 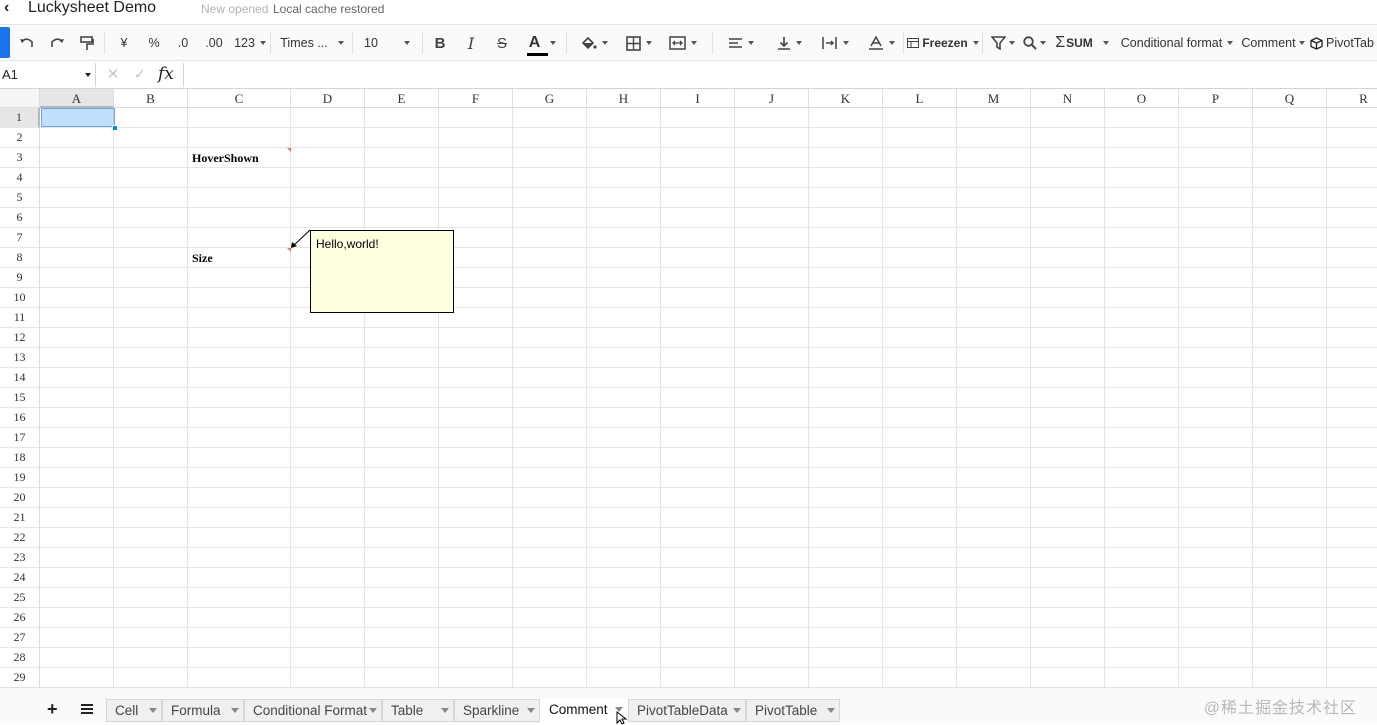 I want to click on border-button, so click(x=639, y=43).